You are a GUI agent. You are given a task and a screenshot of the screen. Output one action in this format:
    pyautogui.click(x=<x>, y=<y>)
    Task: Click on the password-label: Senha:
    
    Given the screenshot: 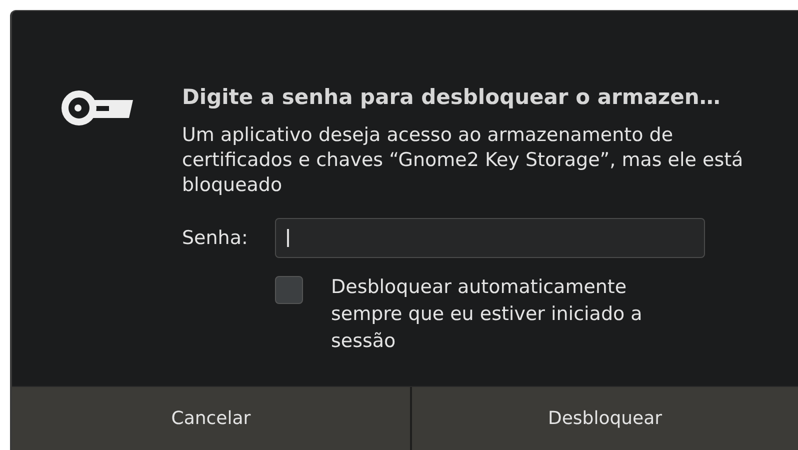 What is the action you would take?
    pyautogui.click(x=215, y=238)
    